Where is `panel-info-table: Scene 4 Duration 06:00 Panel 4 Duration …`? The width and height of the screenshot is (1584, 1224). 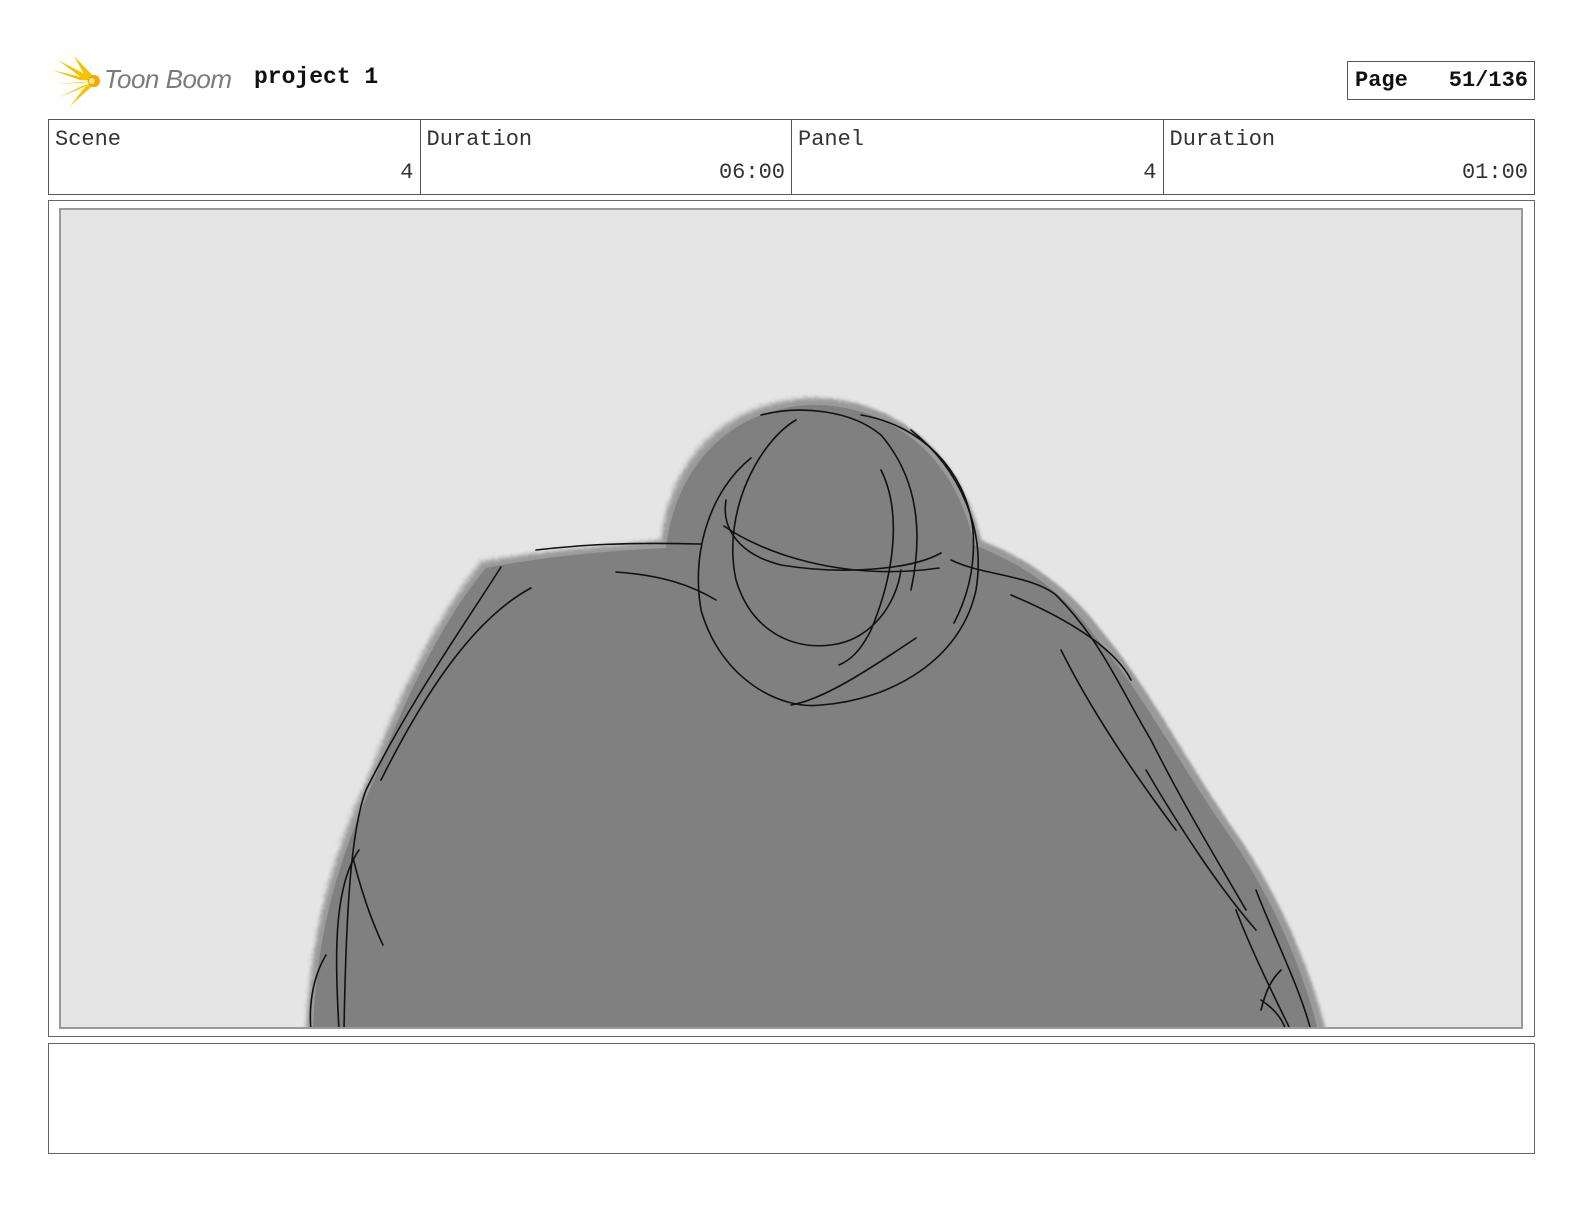
panel-info-table: Scene 4 Duration 06:00 Panel 4 Duration … is located at coordinates (791, 157).